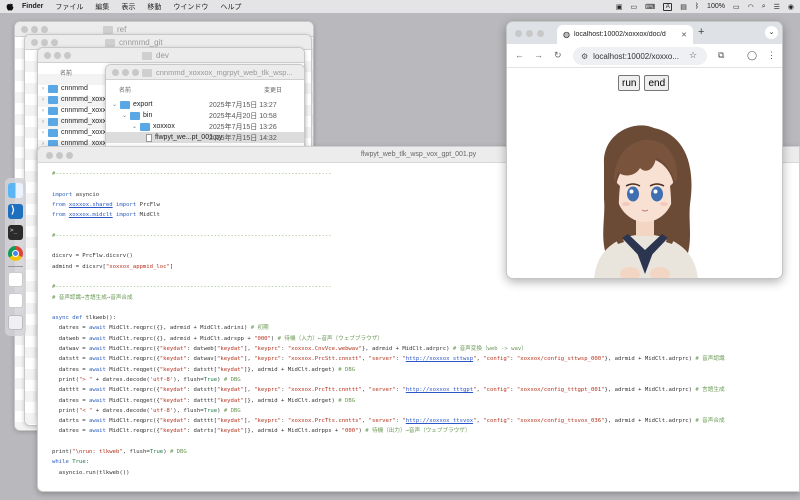  Describe the element at coordinates (566, 34) in the screenshot. I see `globe-icon: ◍` at that location.